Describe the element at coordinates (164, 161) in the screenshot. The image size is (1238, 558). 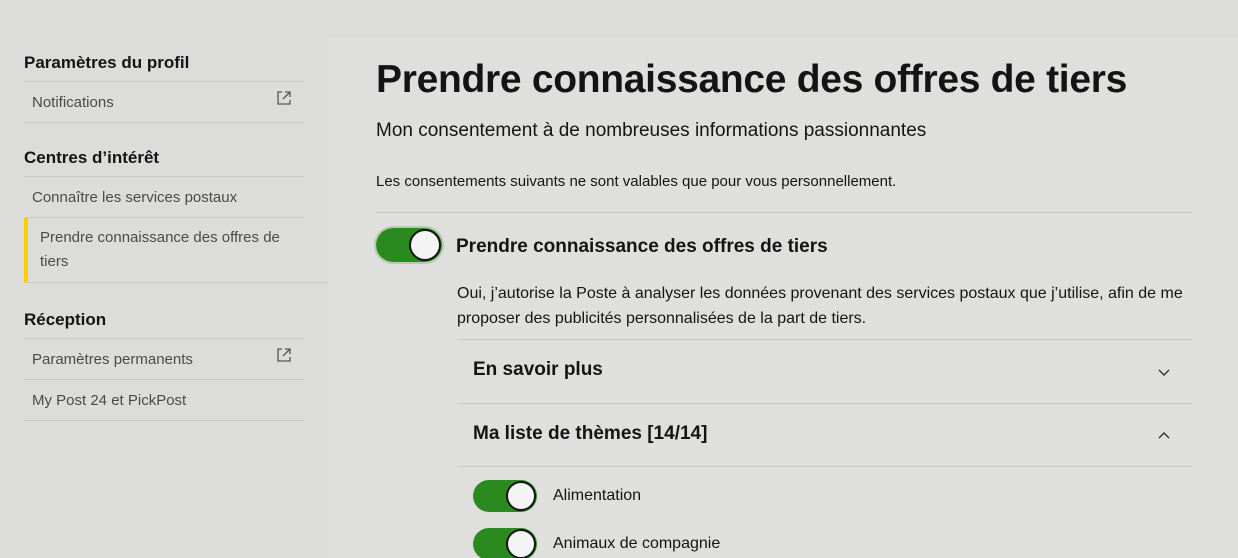
I see `sidebar-section-title-interests: Centres d’intérêt` at that location.